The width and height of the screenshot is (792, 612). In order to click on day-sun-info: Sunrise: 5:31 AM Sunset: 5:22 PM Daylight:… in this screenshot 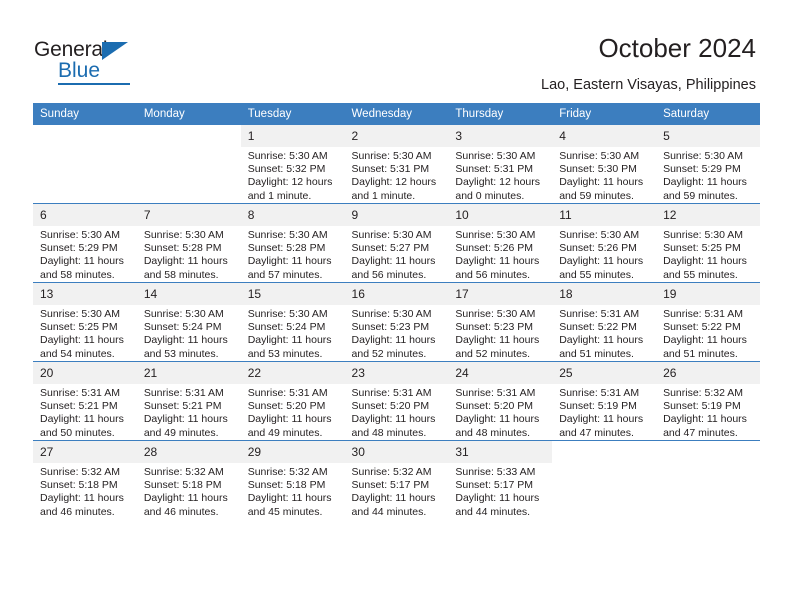, I will do `click(708, 333)`.